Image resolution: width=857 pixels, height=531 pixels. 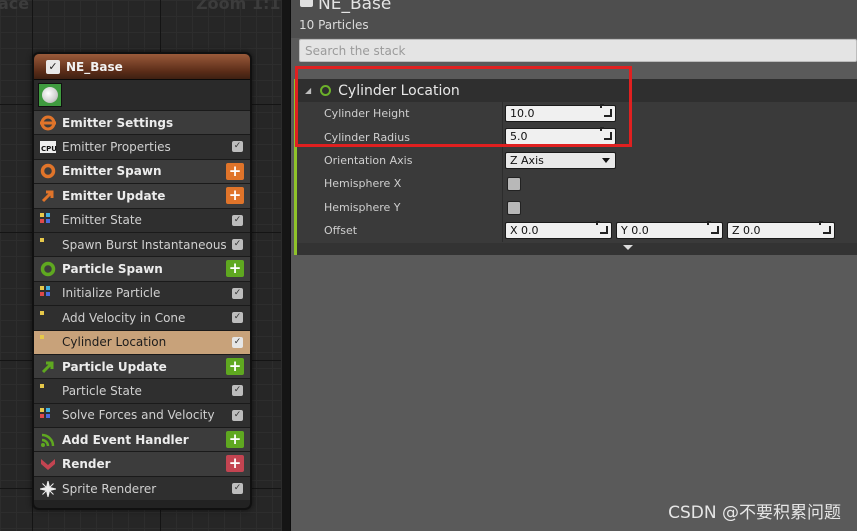 I want to click on thumbnail-row, so click(x=142, y=95).